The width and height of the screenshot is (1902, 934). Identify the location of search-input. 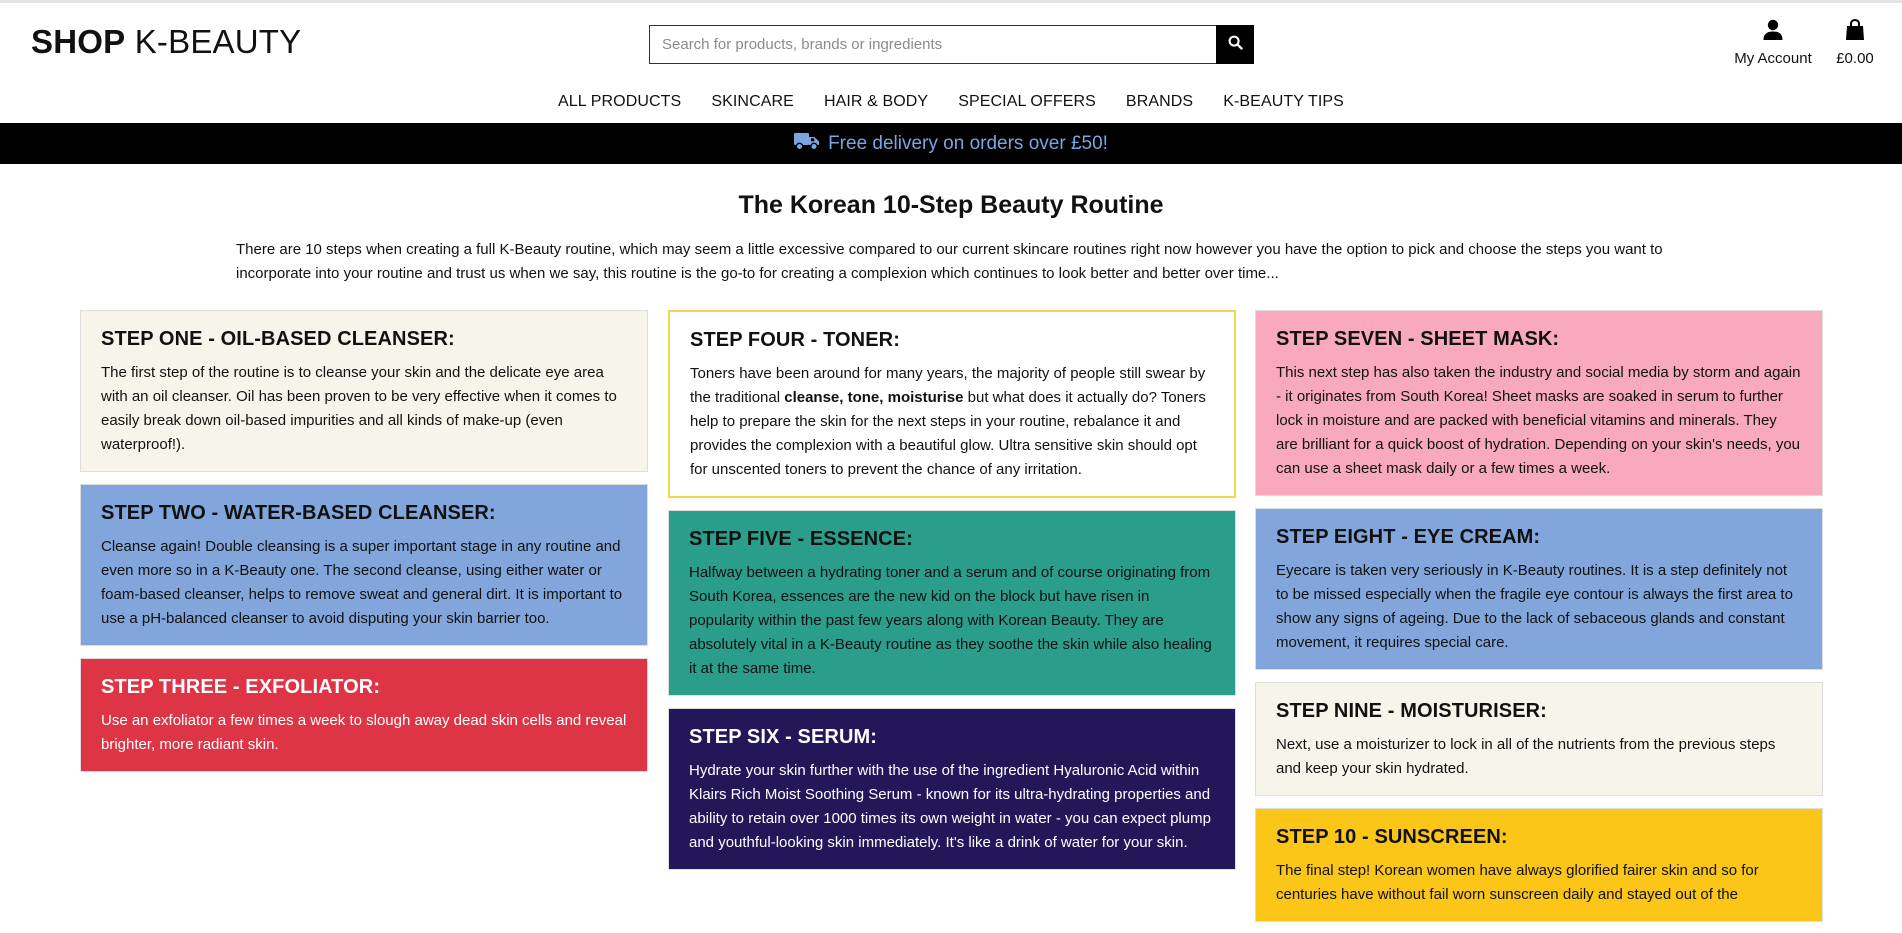
(932, 44).